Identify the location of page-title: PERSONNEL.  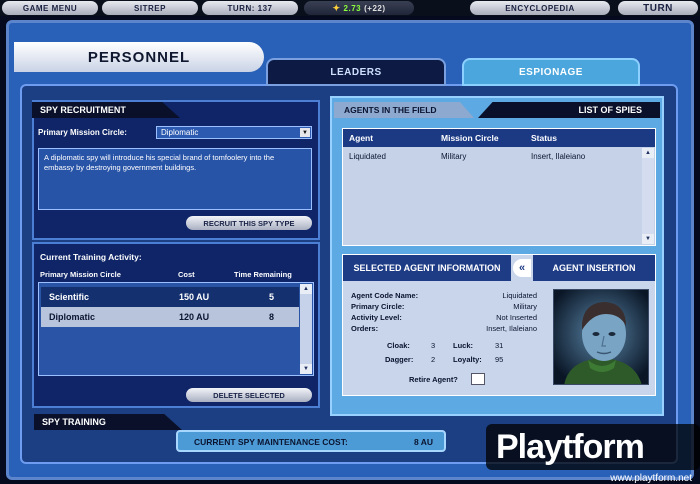
(139, 57).